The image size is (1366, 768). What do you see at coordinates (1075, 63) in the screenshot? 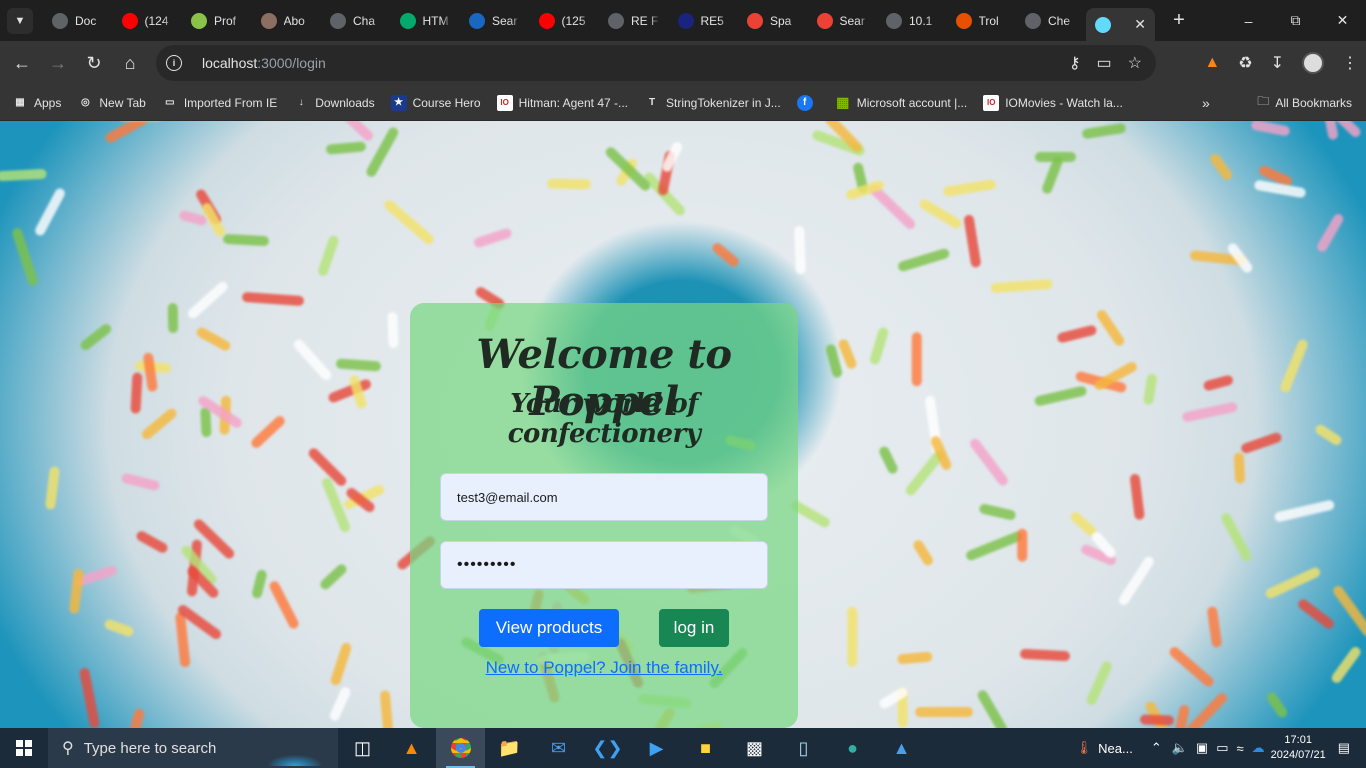
I see `key-icon: ⚷` at bounding box center [1075, 63].